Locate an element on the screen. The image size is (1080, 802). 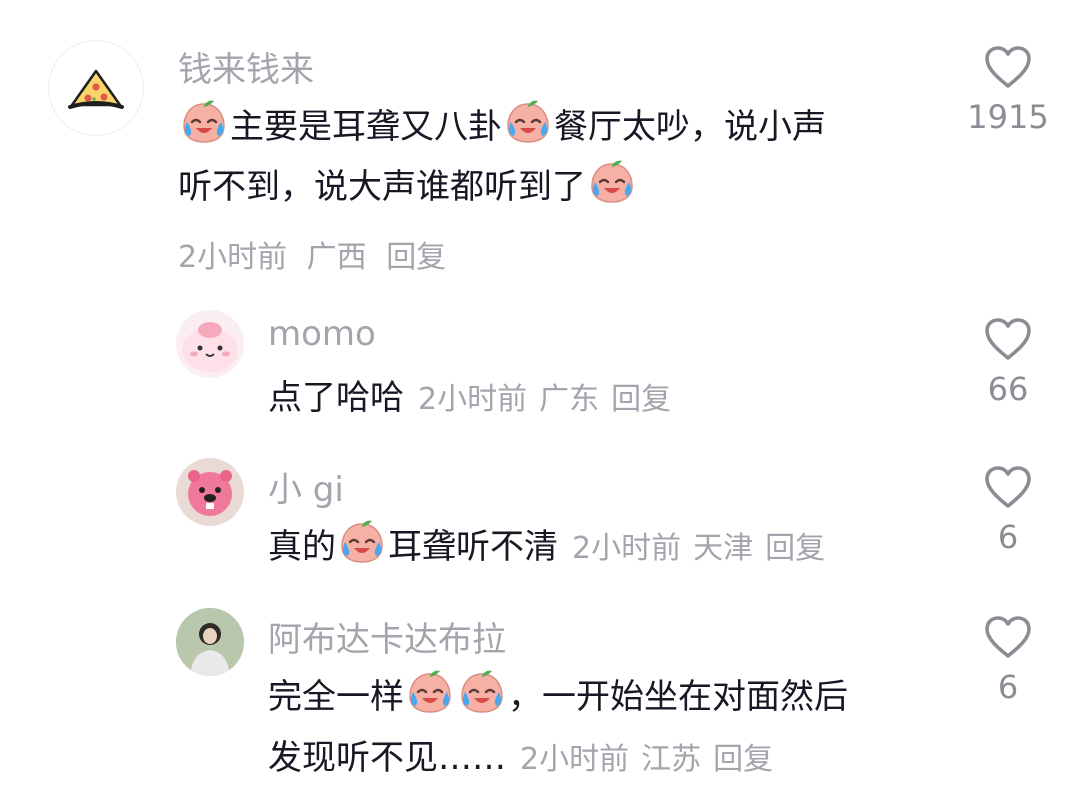
comment-meta: 2小时前 广西 回复 is located at coordinates (312, 254).